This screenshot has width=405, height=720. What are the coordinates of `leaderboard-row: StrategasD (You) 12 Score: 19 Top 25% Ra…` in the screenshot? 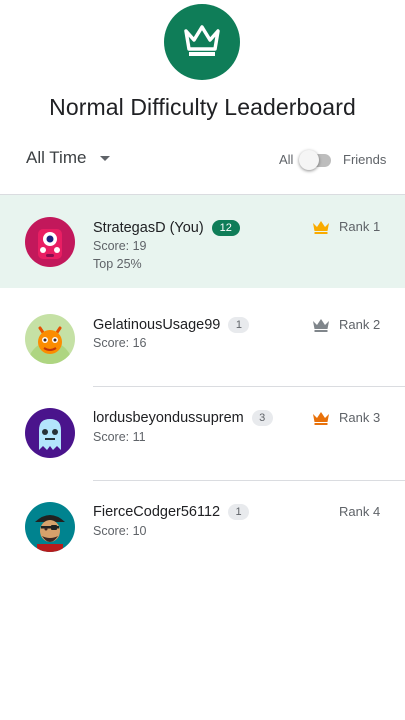 It's located at (202, 241).